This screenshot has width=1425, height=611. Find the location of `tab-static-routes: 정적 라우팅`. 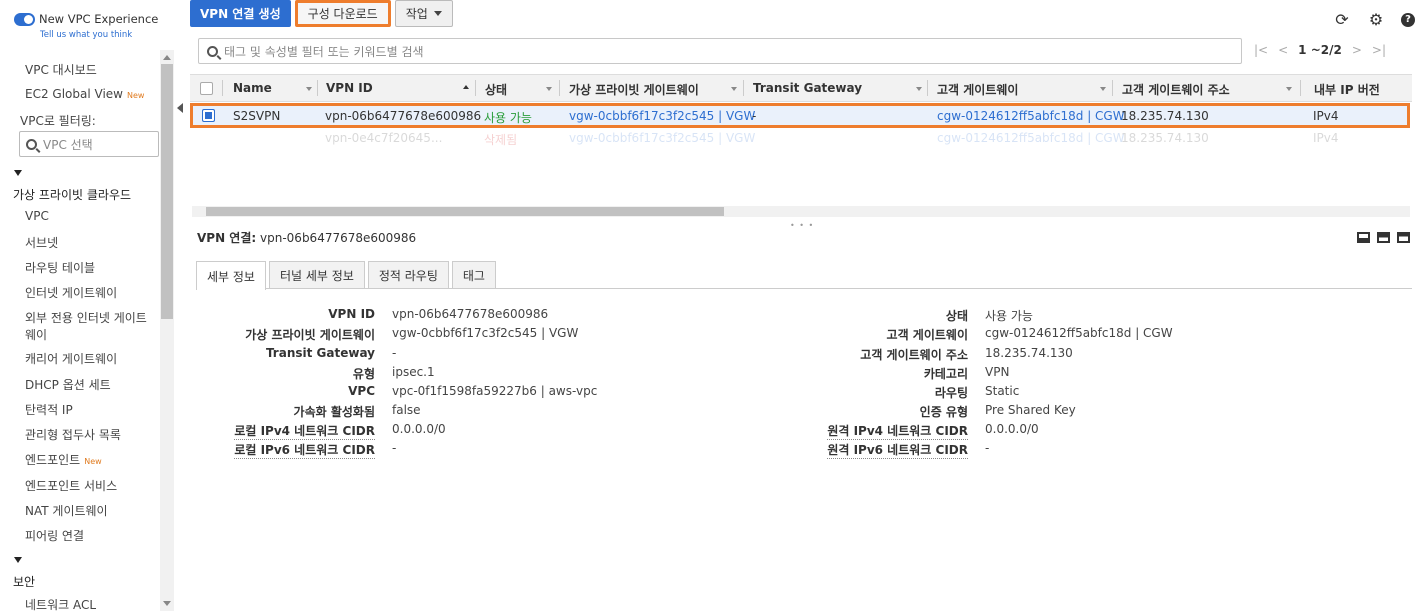

tab-static-routes: 정적 라우팅 is located at coordinates (408, 274).